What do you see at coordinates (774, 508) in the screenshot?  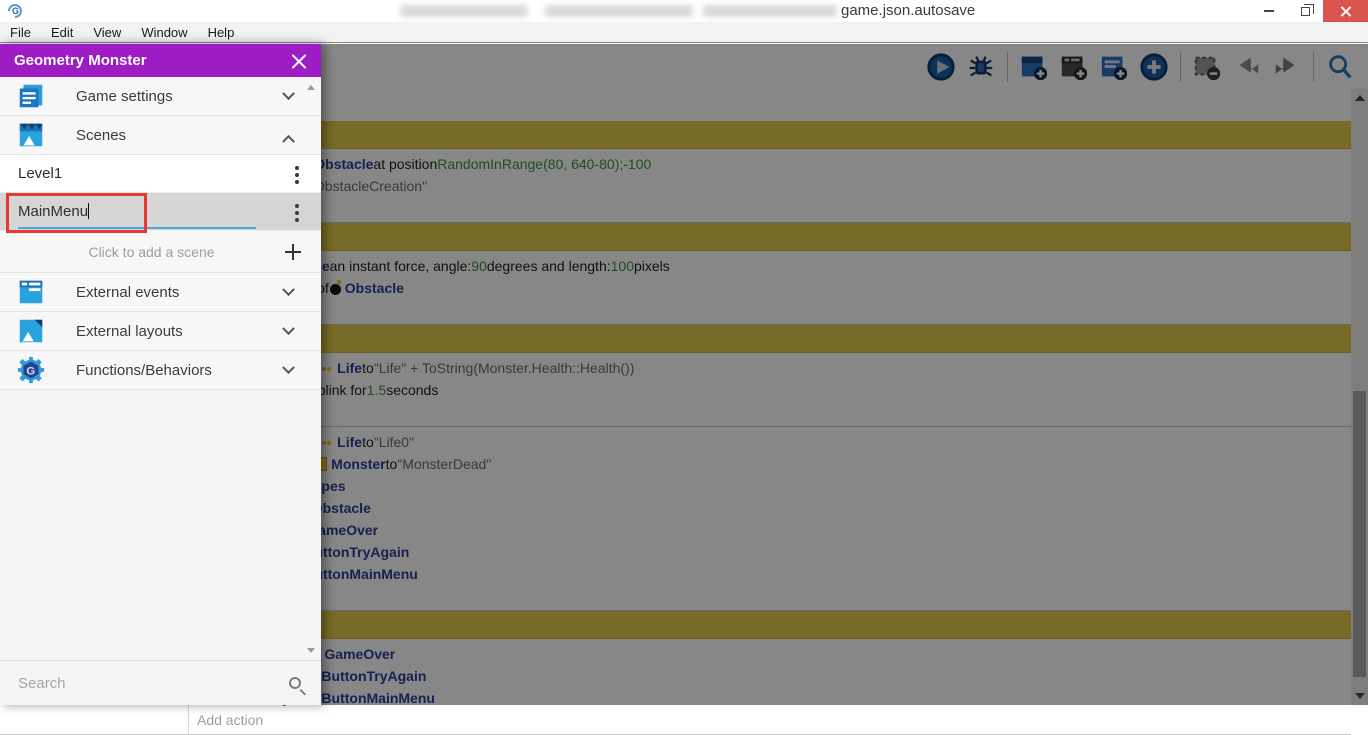 I see `action-line: Delete object Obstacle` at bounding box center [774, 508].